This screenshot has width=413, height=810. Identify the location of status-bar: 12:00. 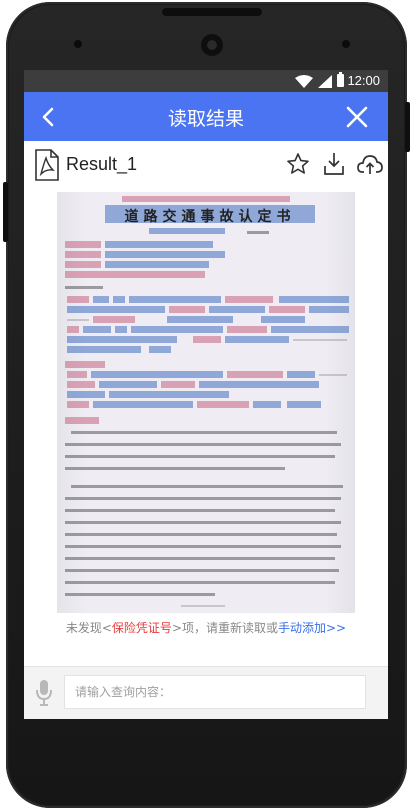
(206, 81).